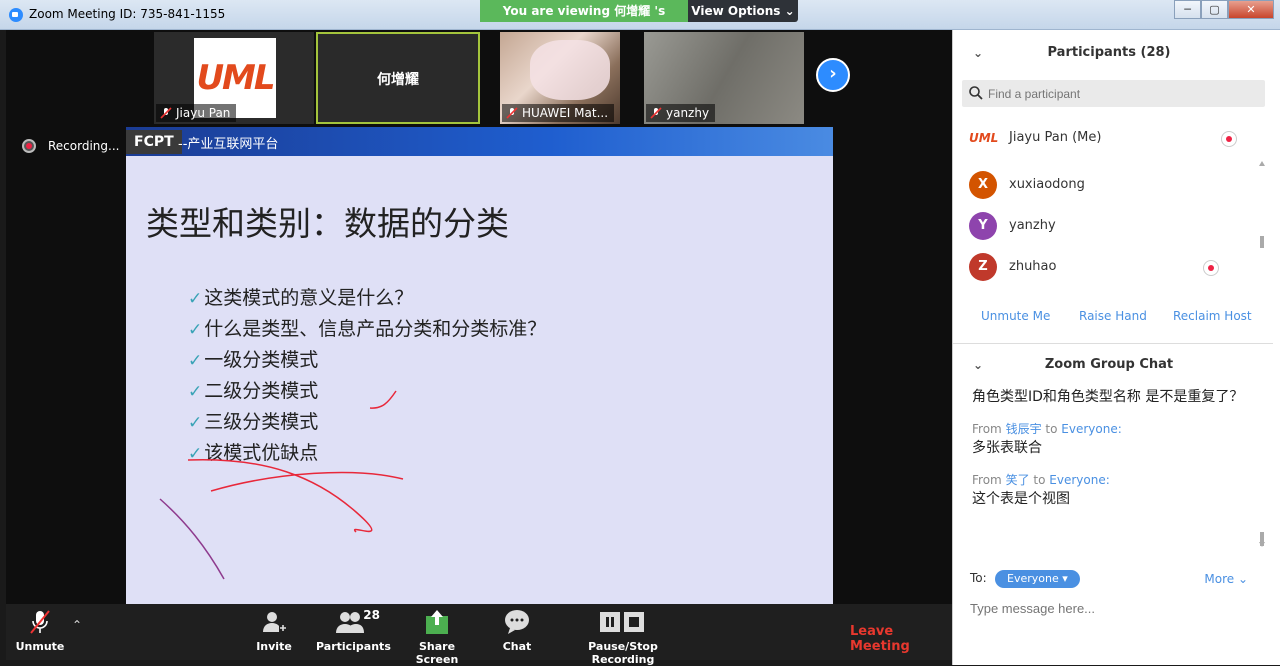 This screenshot has height=666, width=1280. I want to click on participant-row: Z zhuhao, so click(1112, 267).